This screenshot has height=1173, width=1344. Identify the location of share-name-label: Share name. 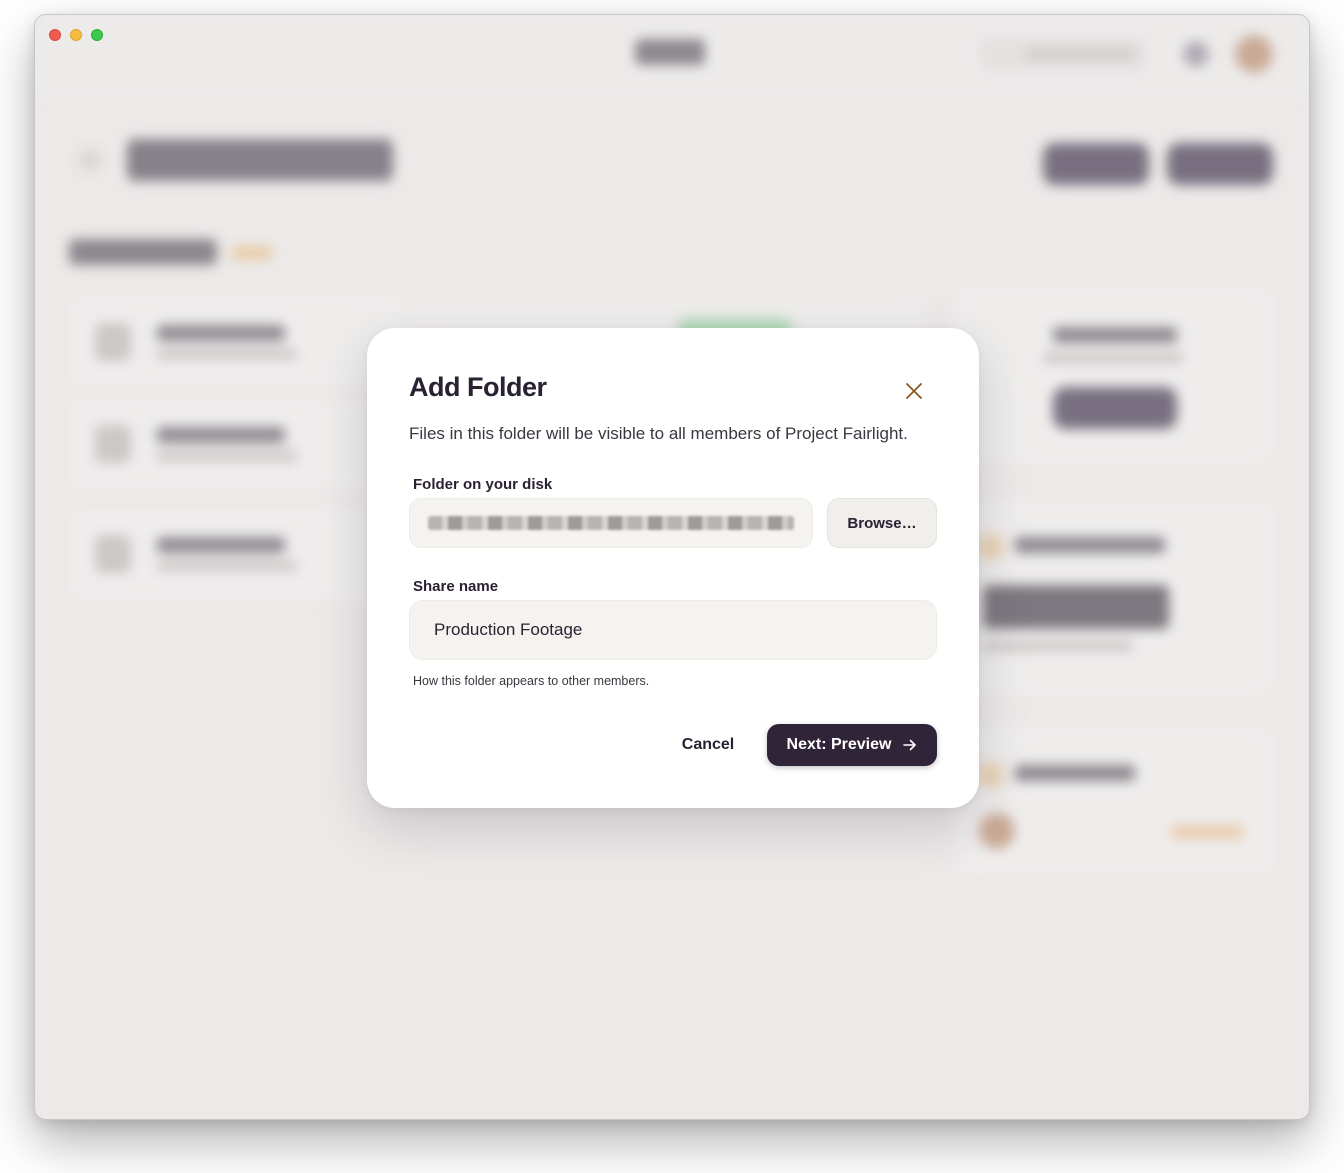
(456, 586).